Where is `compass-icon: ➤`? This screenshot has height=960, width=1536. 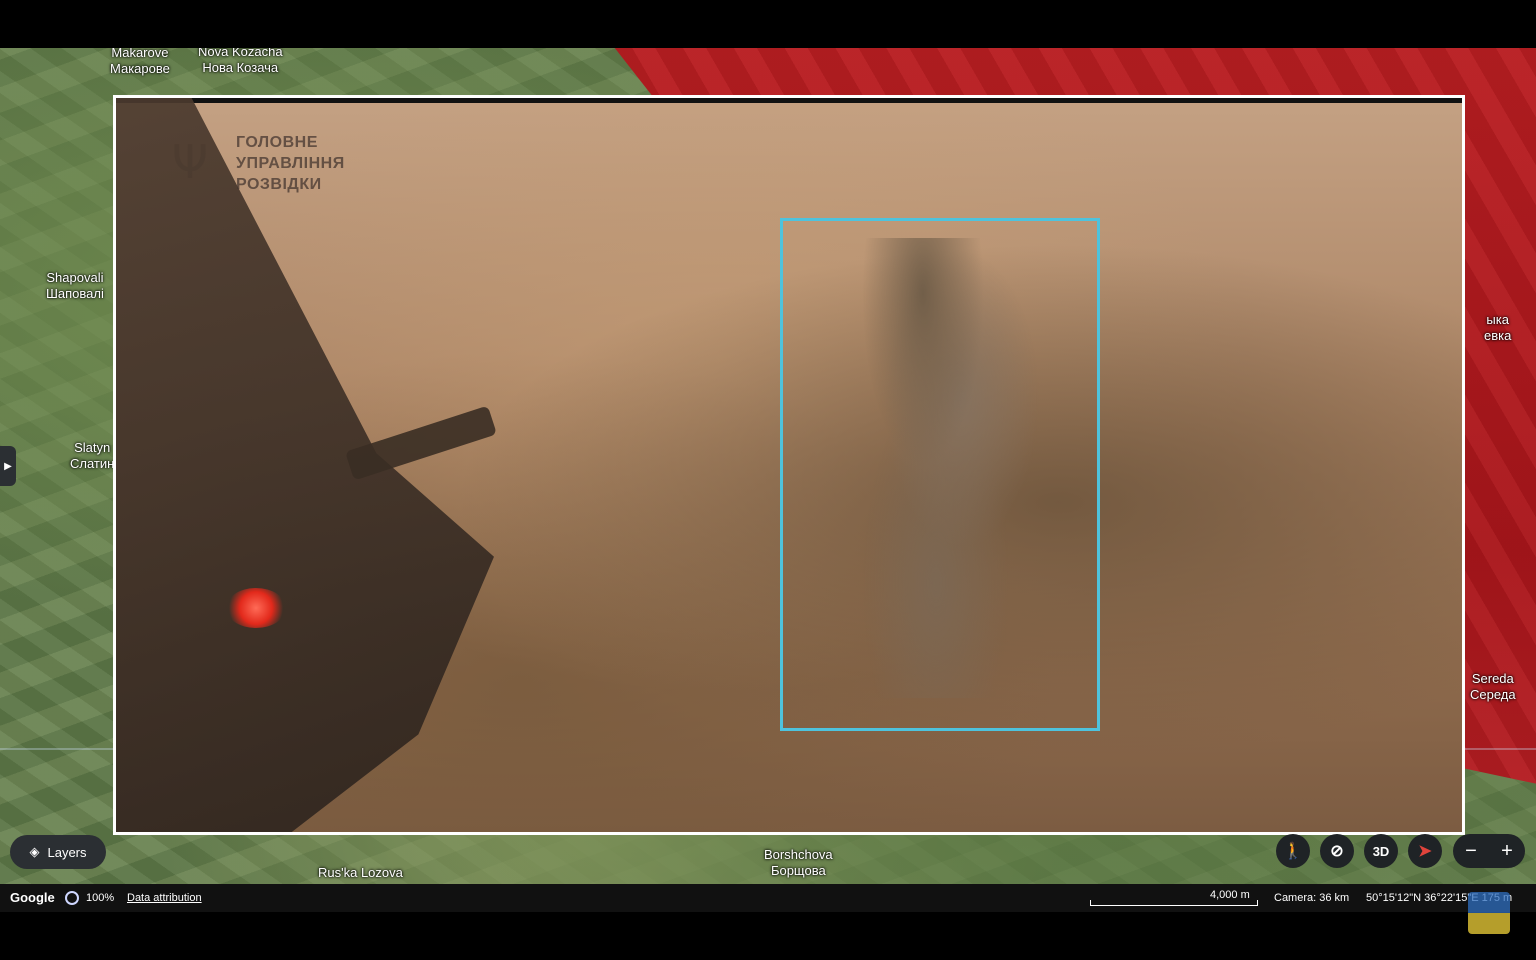
compass-icon: ➤ is located at coordinates (1425, 851).